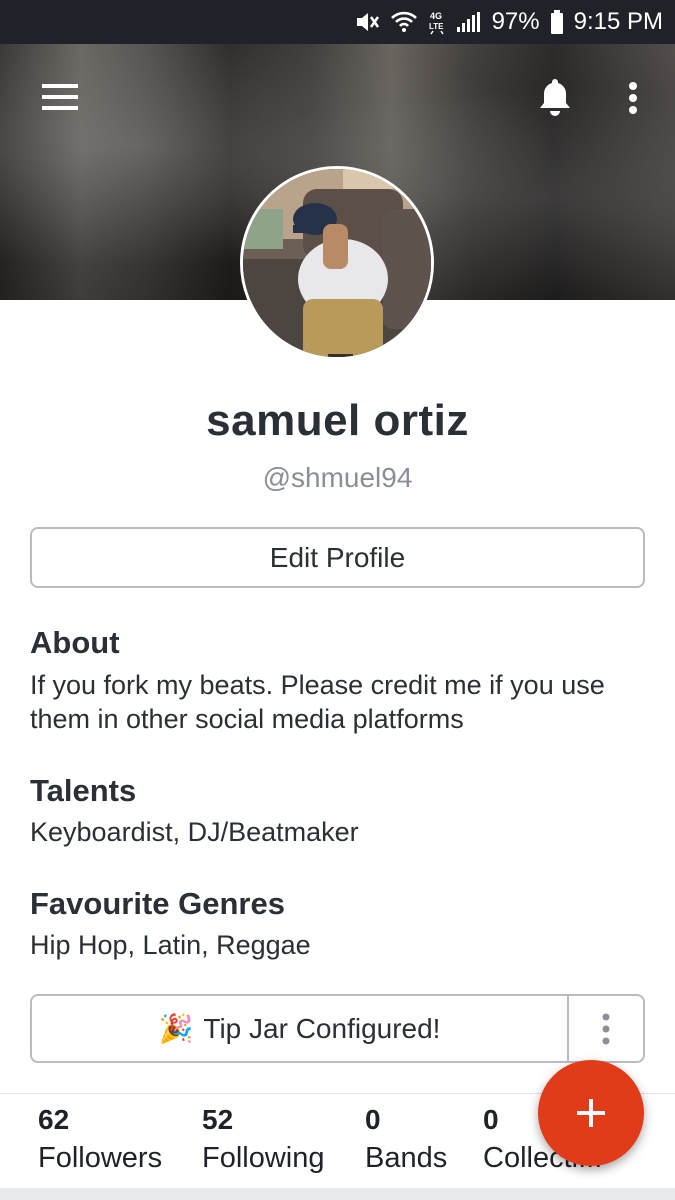 This screenshot has width=675, height=1200. What do you see at coordinates (176, 1028) in the screenshot?
I see `party-popper-icon: 🎉` at bounding box center [176, 1028].